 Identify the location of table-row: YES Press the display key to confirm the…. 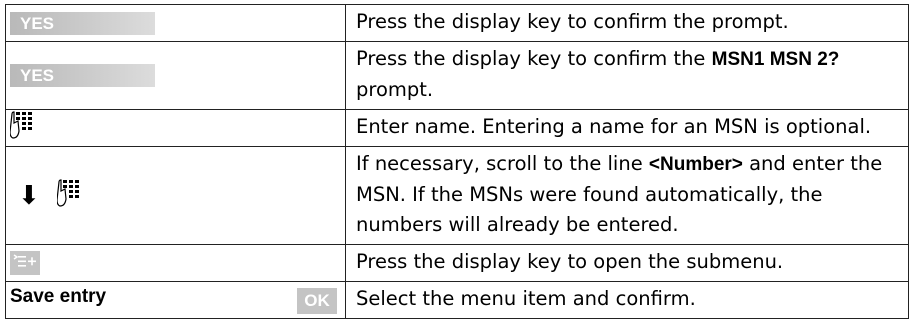
(457, 23).